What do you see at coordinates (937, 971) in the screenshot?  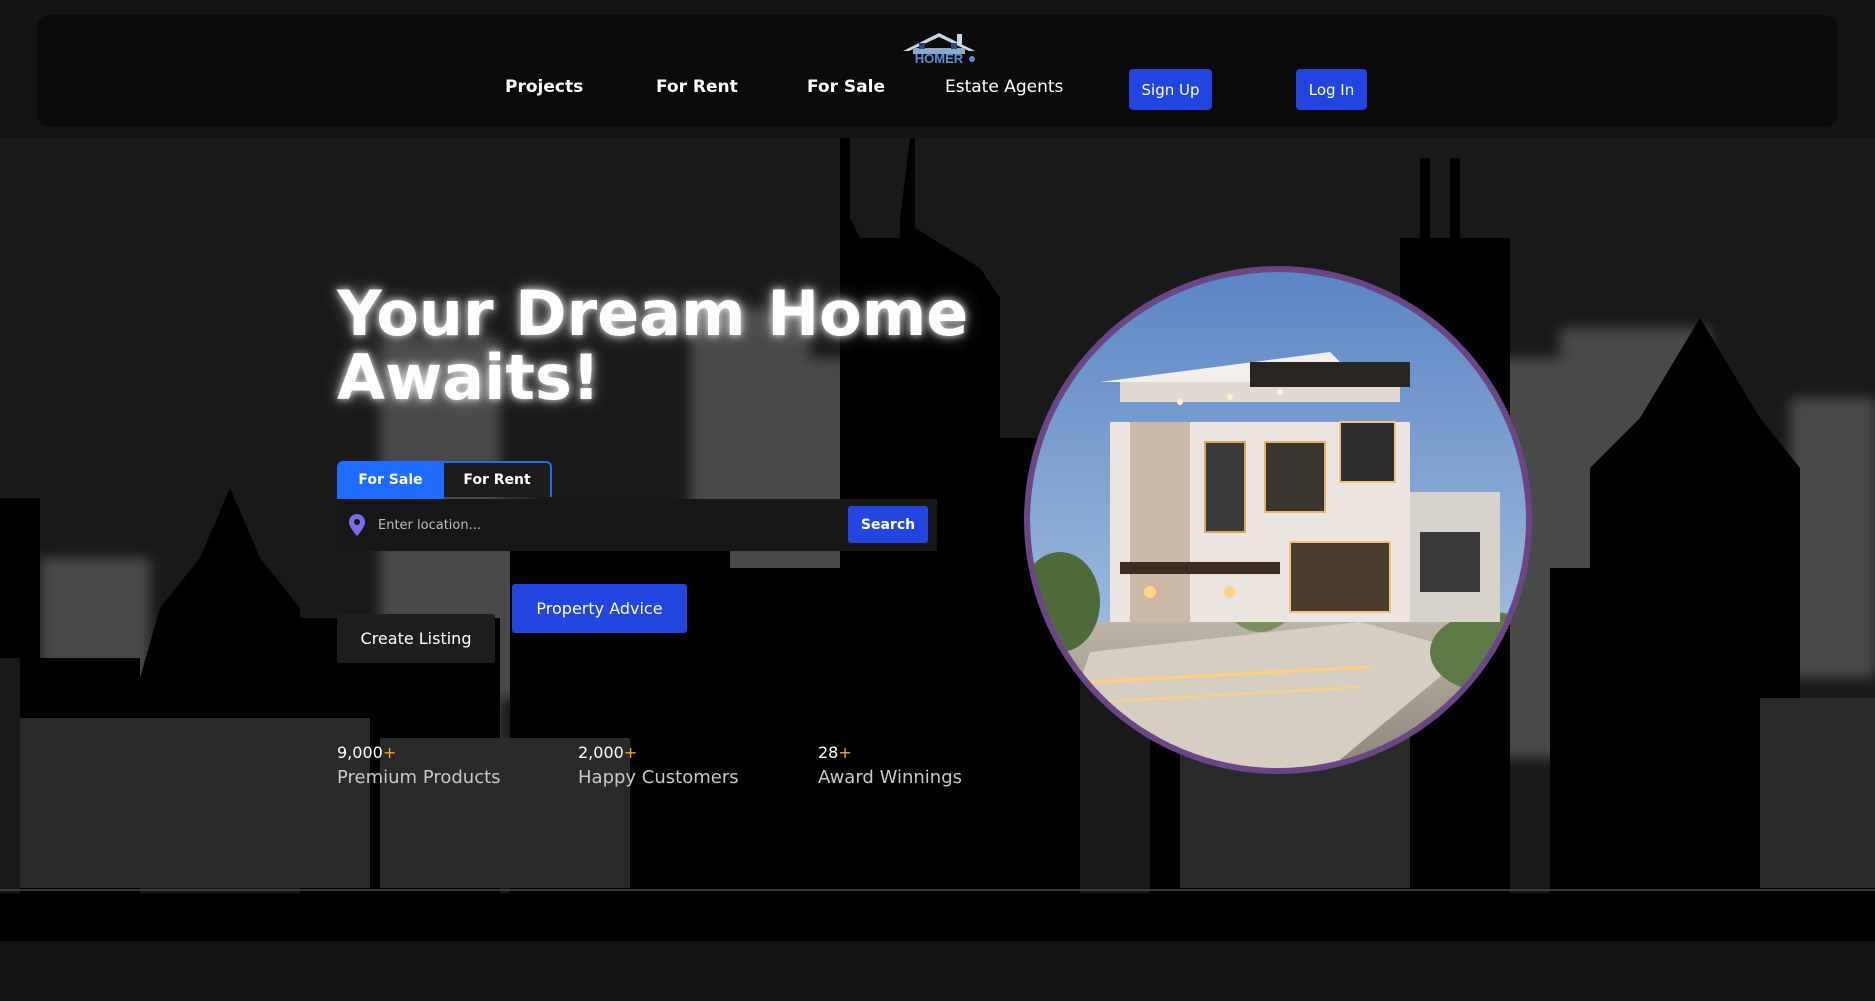 I see `footer-bottom` at bounding box center [937, 971].